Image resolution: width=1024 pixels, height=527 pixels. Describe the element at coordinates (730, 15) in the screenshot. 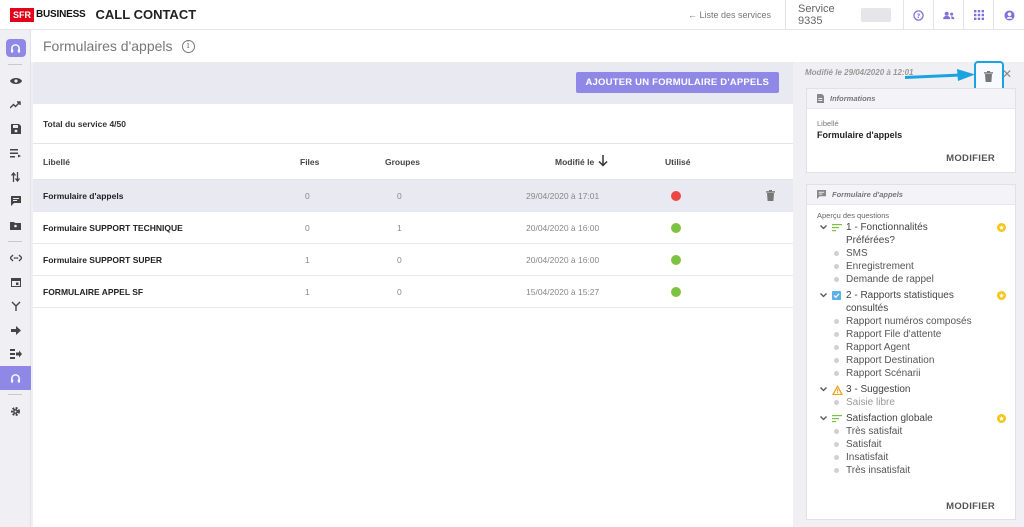

I see `services-list-link: ← Liste des services` at that location.